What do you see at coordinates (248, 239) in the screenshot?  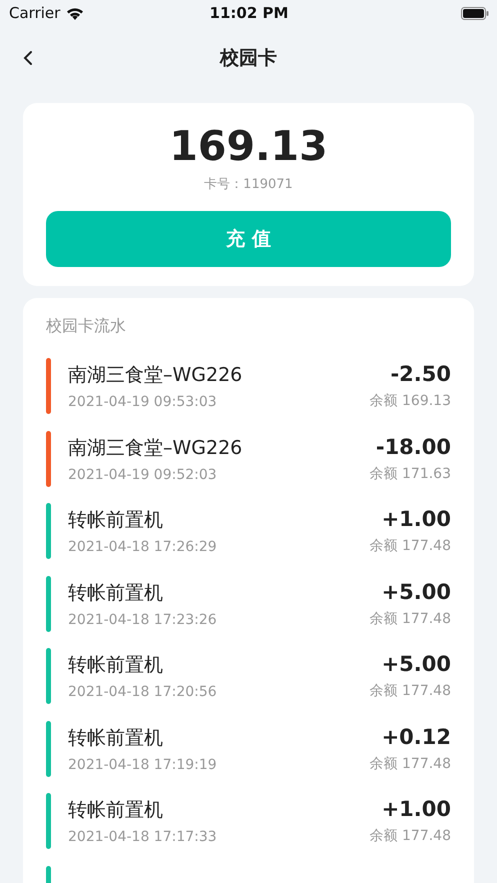 I see `recharge-button: 充 值` at bounding box center [248, 239].